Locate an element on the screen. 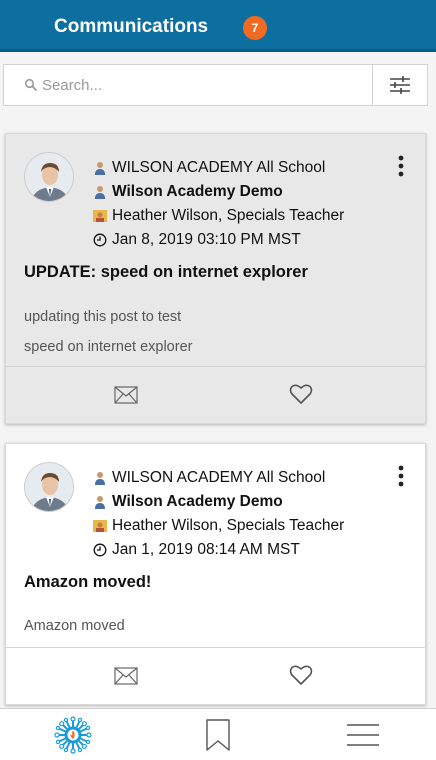 Image resolution: width=436 pixels, height=760 pixels. post-title: UPDATE: speed on internet explorer is located at coordinates (166, 272).